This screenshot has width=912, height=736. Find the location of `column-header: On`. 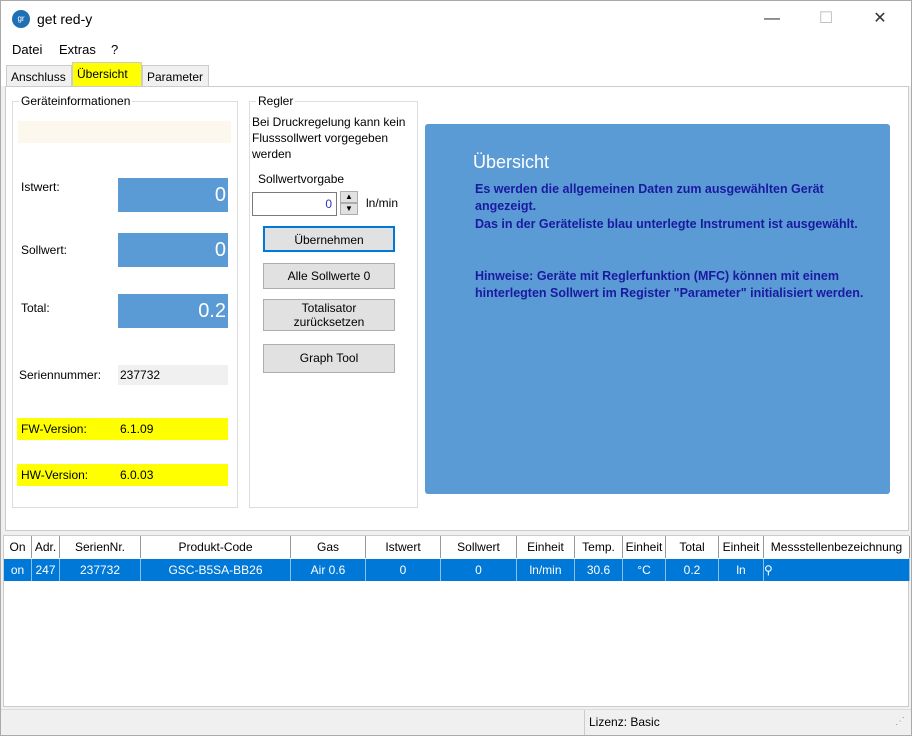

column-header: On is located at coordinates (18, 547).